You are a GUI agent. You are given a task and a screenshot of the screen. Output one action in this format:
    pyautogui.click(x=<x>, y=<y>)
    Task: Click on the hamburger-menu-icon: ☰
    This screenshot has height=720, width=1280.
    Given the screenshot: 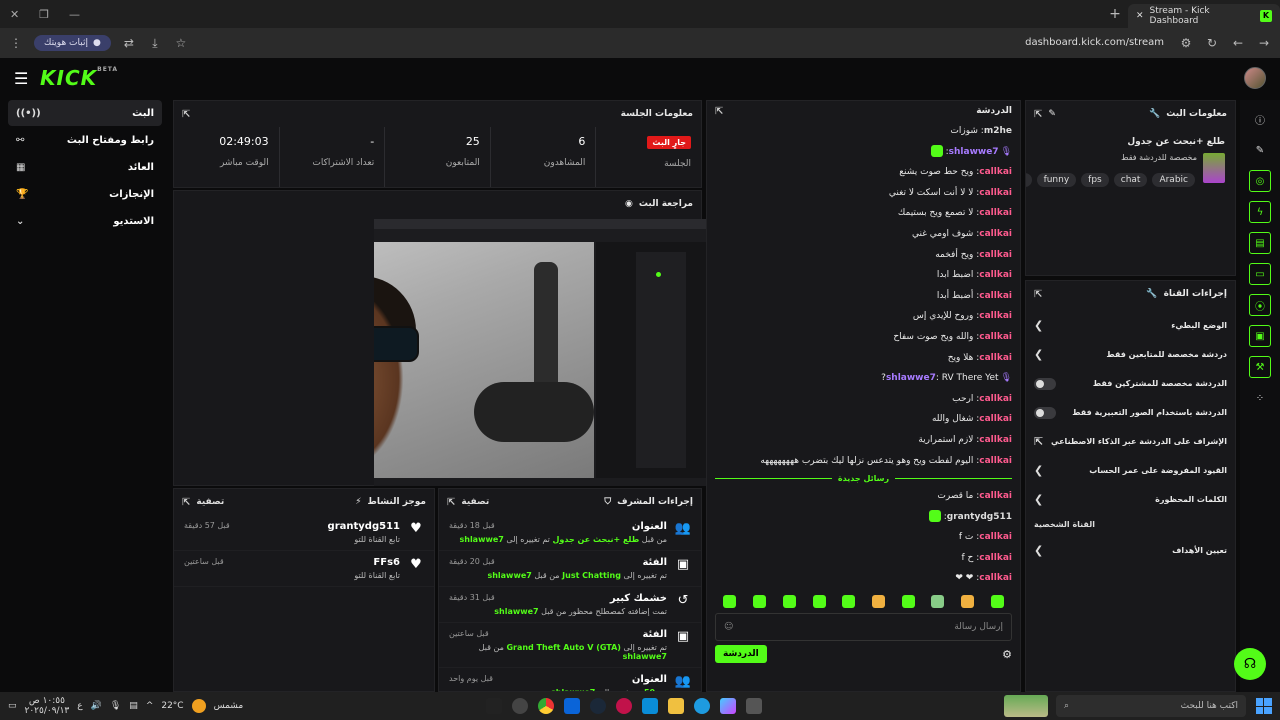 What is the action you would take?
    pyautogui.click(x=27, y=78)
    